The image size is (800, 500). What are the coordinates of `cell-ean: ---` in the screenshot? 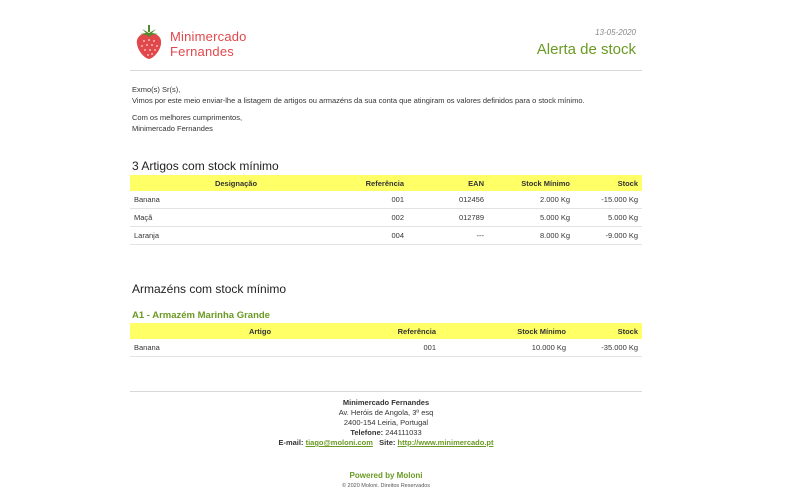 It's located at (448, 235).